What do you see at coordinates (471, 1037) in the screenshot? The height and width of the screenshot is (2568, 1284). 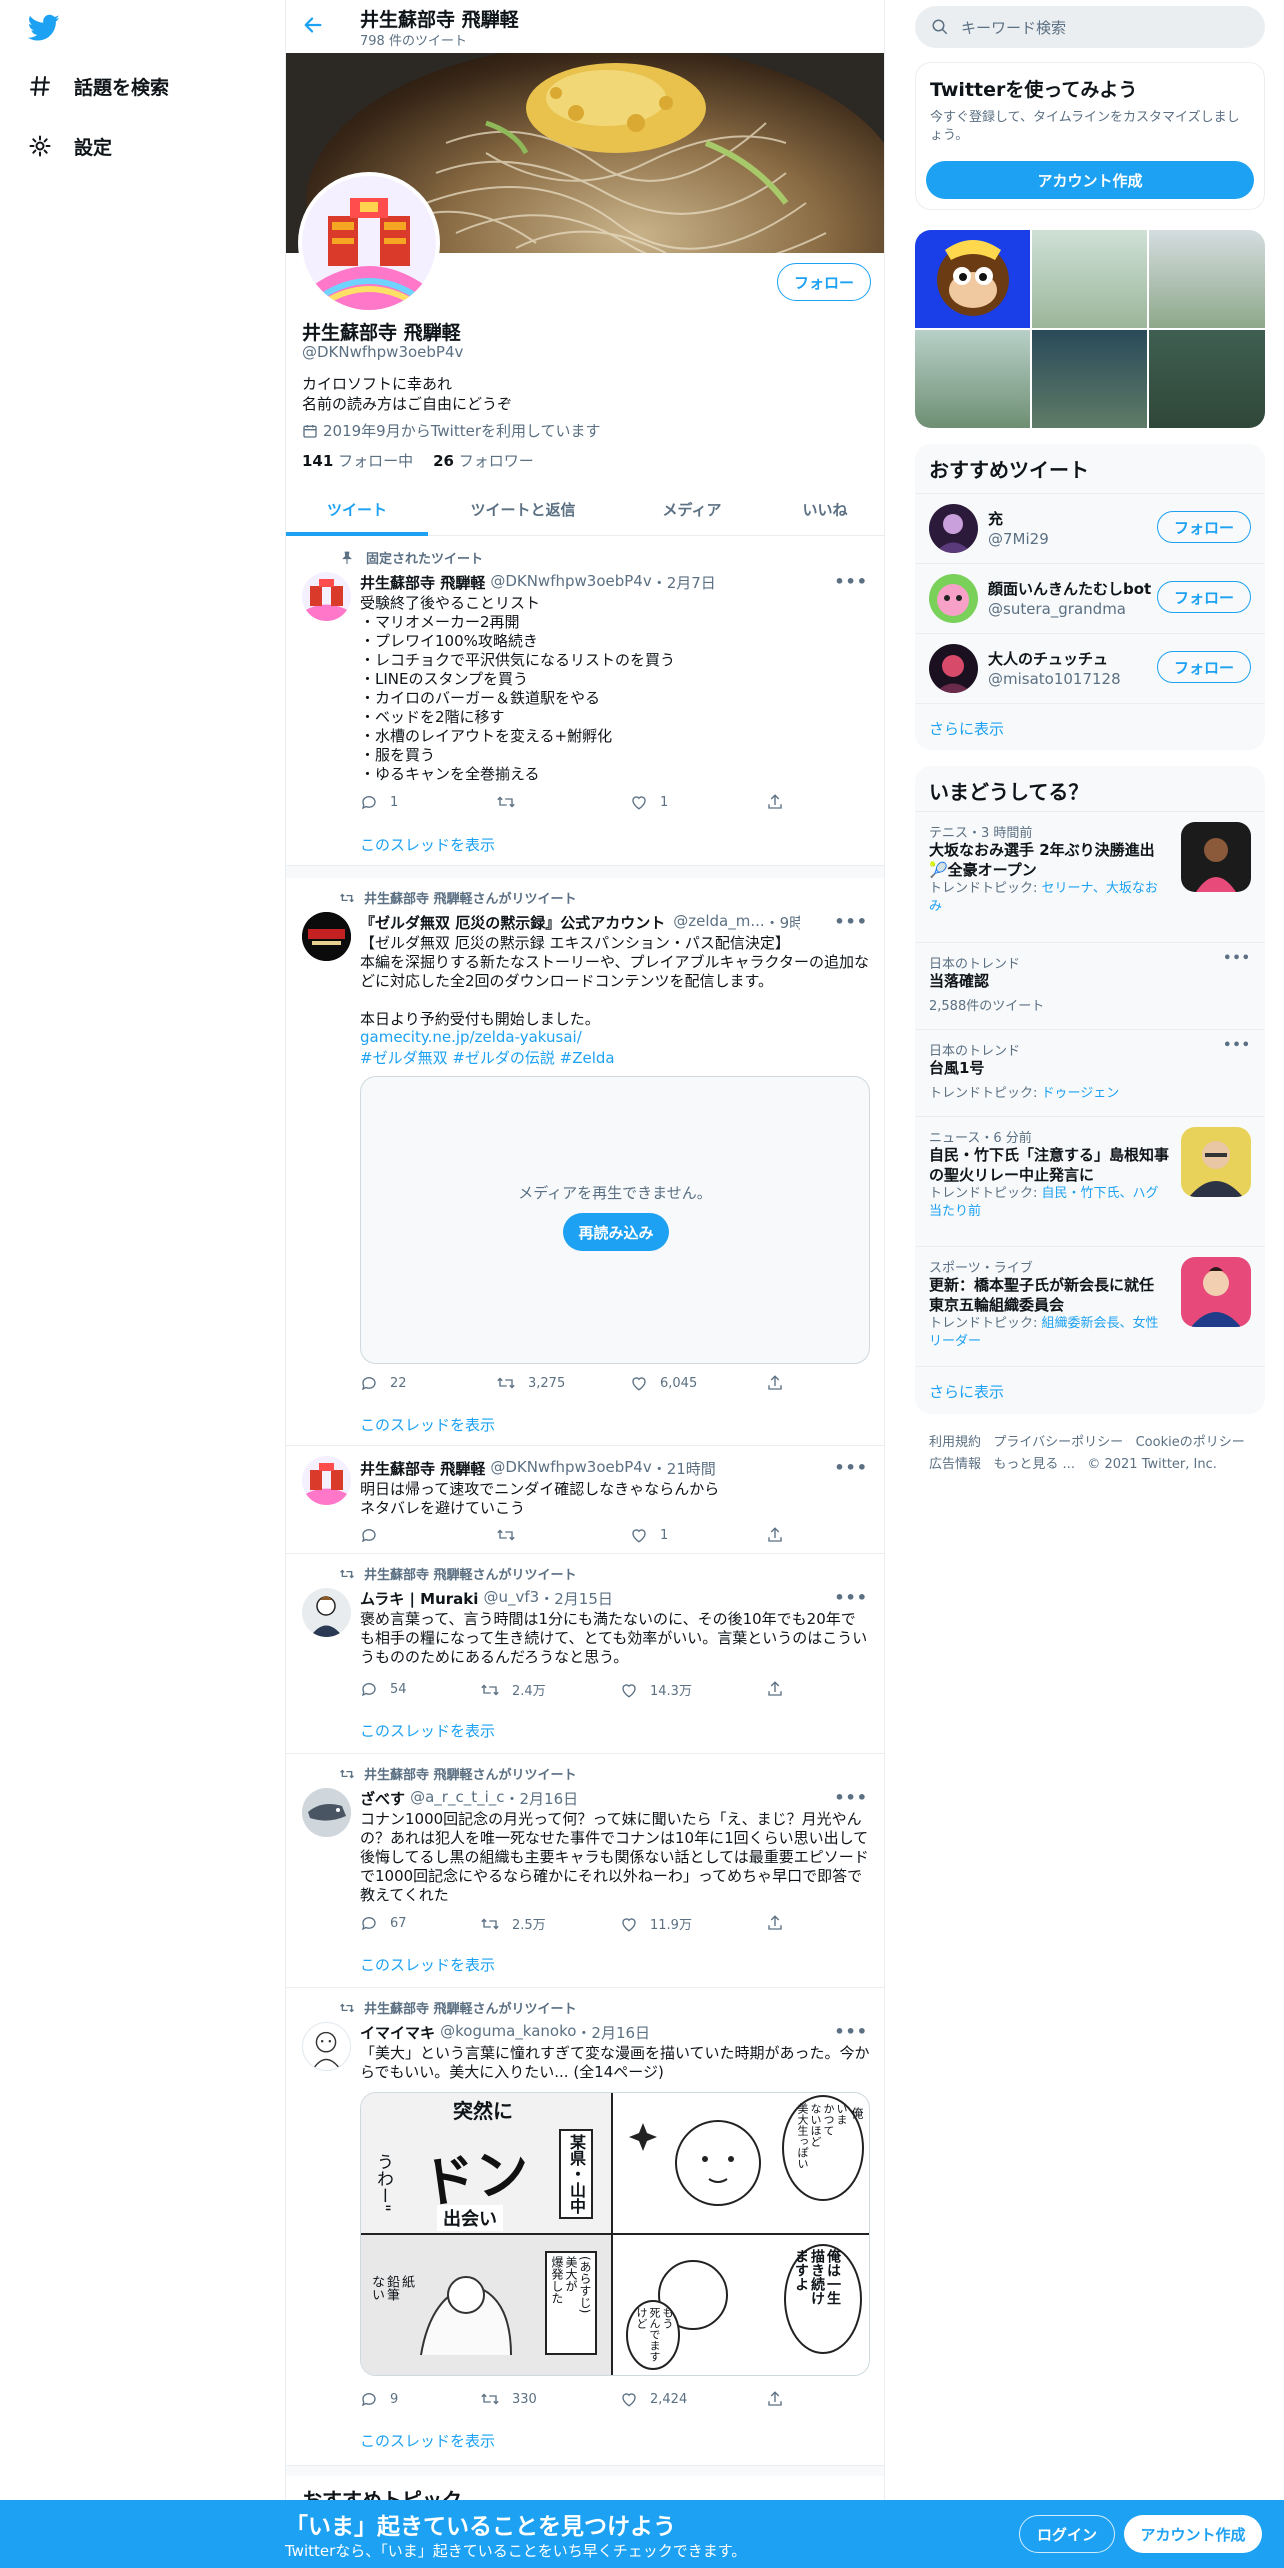 I see `tweet-link: gamecity.ne.jp/zelda-yakusai/` at bounding box center [471, 1037].